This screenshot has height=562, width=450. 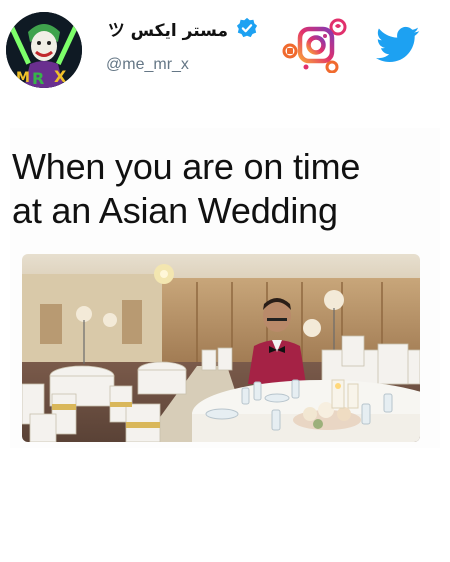 I want to click on display-name: مستر ايكس ツ, so click(x=168, y=28).